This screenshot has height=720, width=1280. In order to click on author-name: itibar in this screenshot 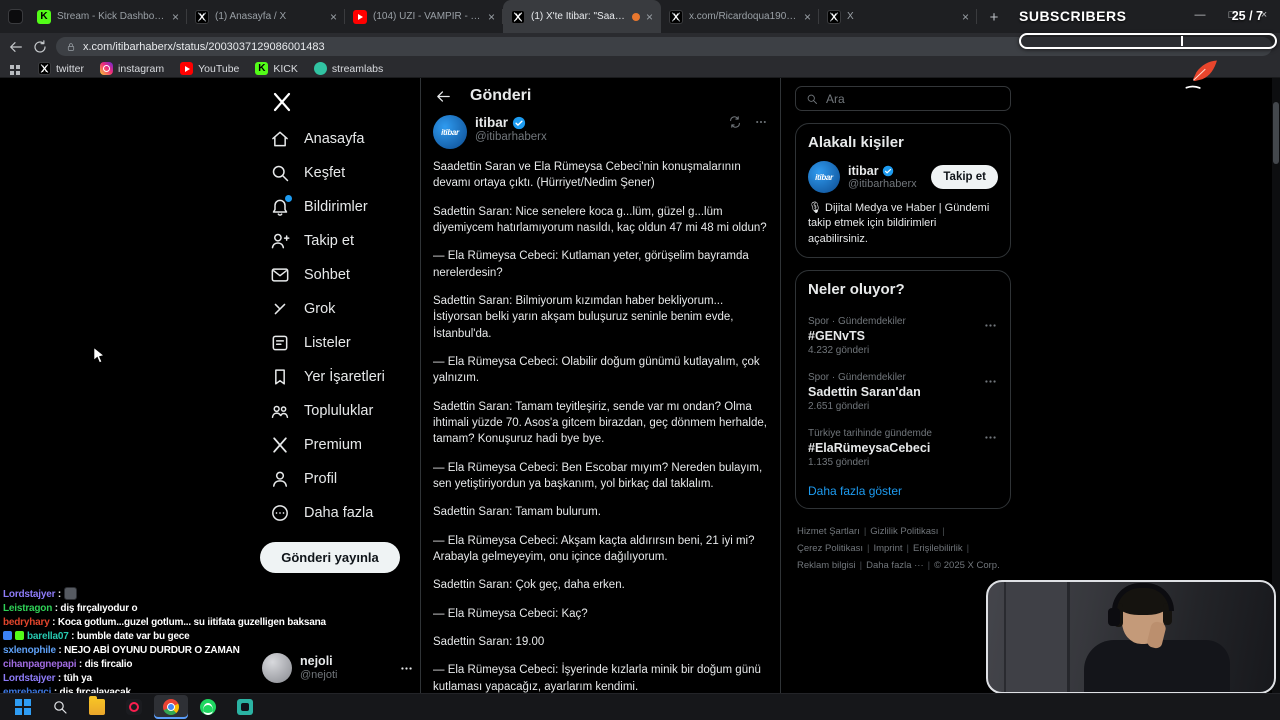, I will do `click(491, 122)`.